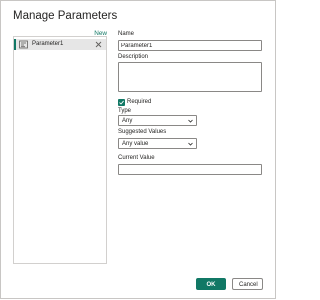 Image resolution: width=320 pixels, height=300 pixels. I want to click on suggested-values-label: Suggested Values, so click(142, 132).